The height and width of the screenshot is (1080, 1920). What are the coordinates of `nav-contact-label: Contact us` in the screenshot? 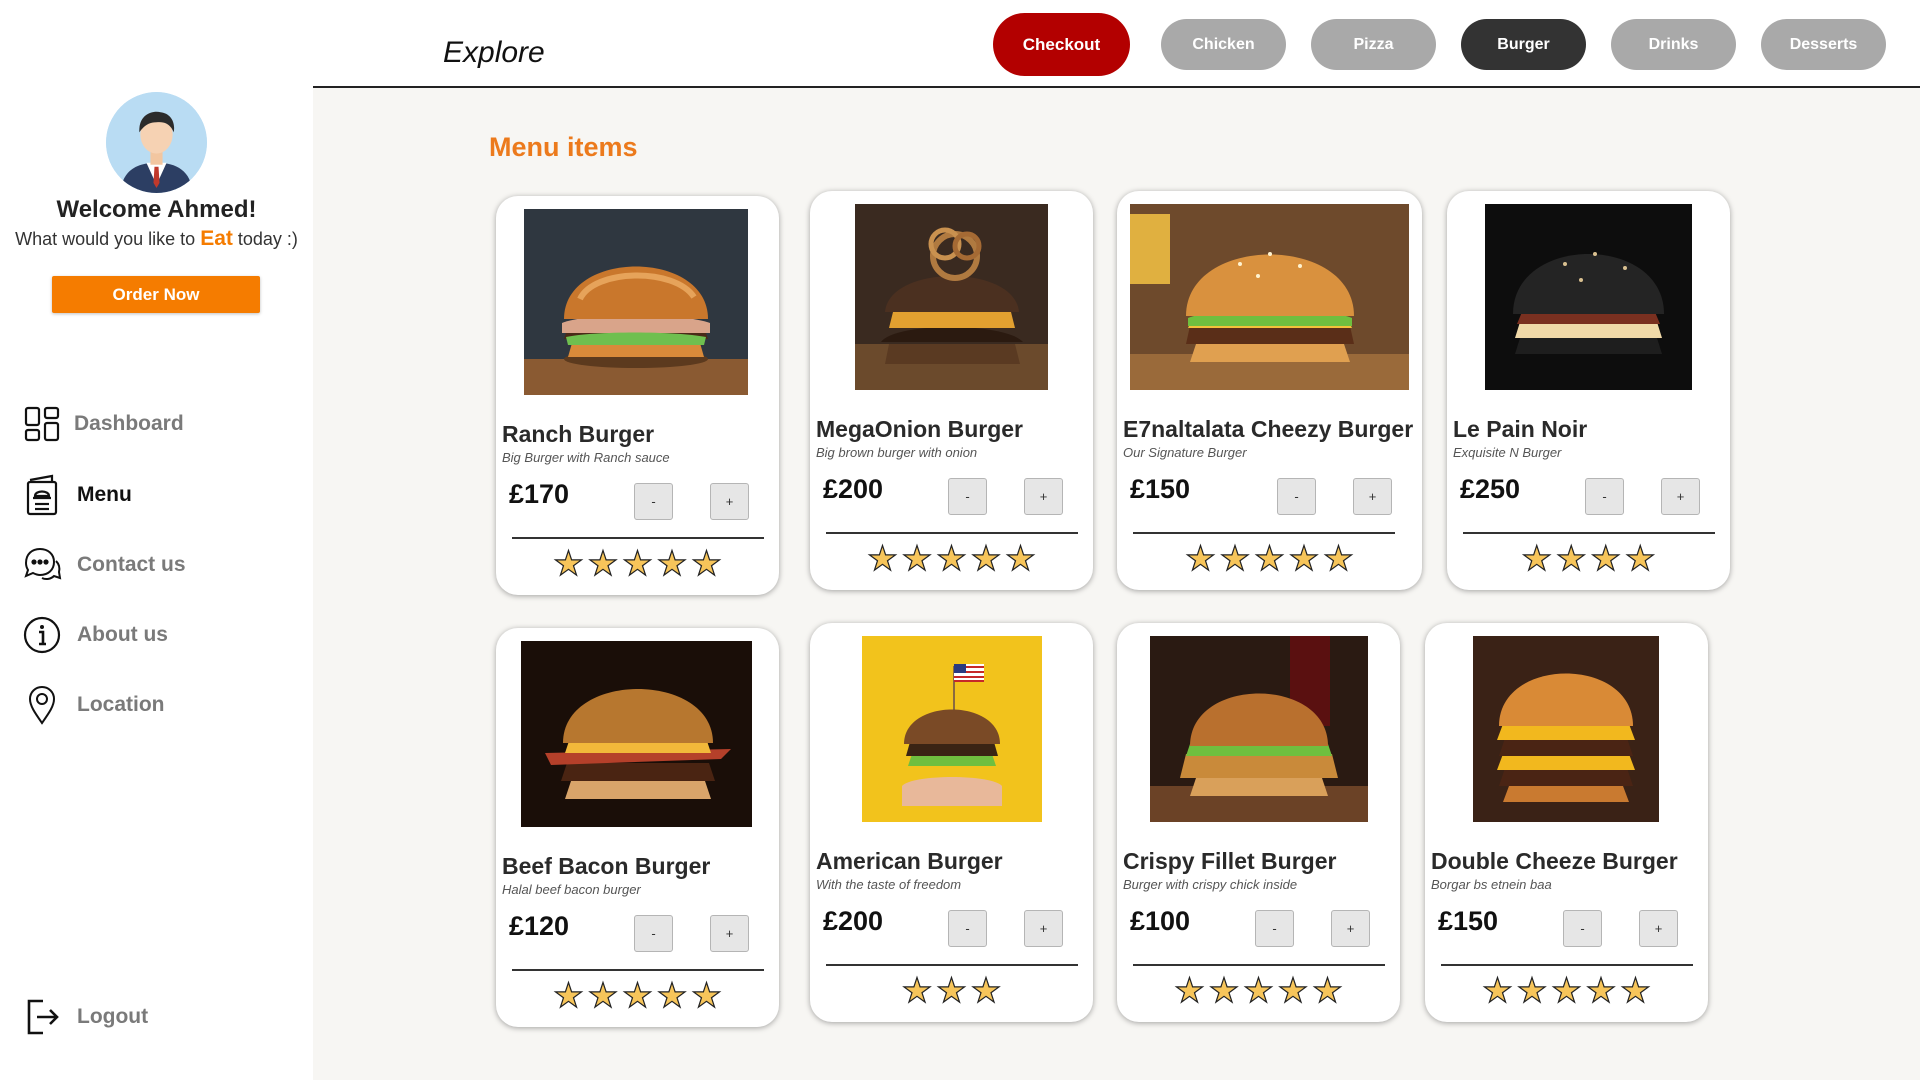 It's located at (131, 564).